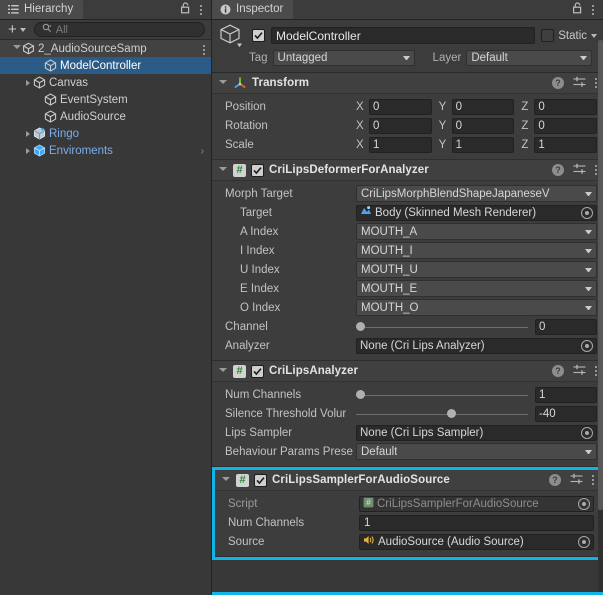  Describe the element at coordinates (407, 170) in the screenshot. I see `component-header: # CriLipsDeformerForAnalyzer?` at that location.